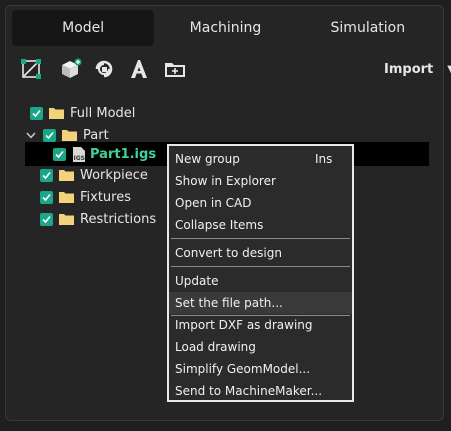 This screenshot has width=451, height=431. I want to click on tab-simulation-label: Simulation, so click(368, 28).